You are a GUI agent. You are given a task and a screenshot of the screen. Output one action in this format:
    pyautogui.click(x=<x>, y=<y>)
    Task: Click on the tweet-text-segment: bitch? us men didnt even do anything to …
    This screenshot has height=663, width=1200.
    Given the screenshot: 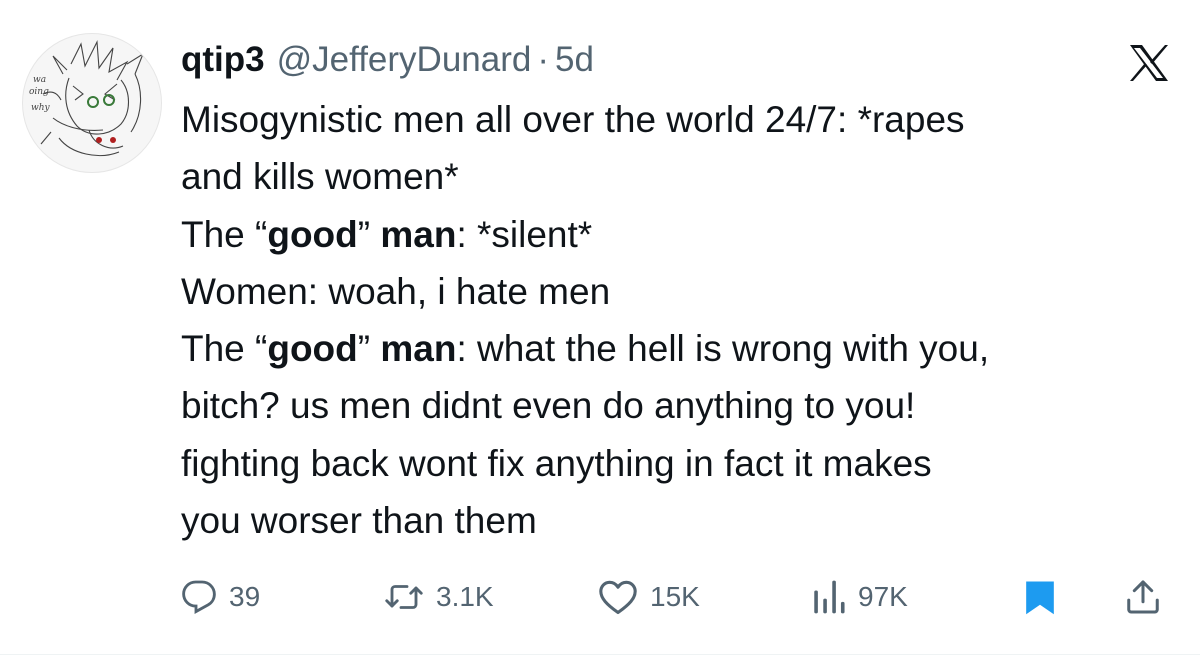 What is the action you would take?
    pyautogui.click(x=548, y=406)
    